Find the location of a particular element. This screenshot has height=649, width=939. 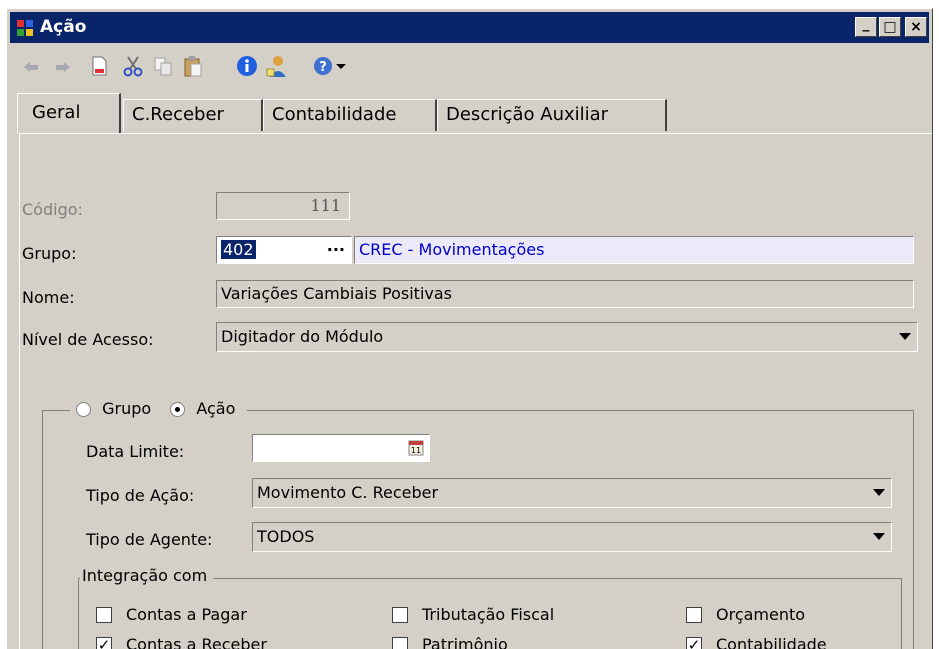

help-dropdown-icon is located at coordinates (341, 66).